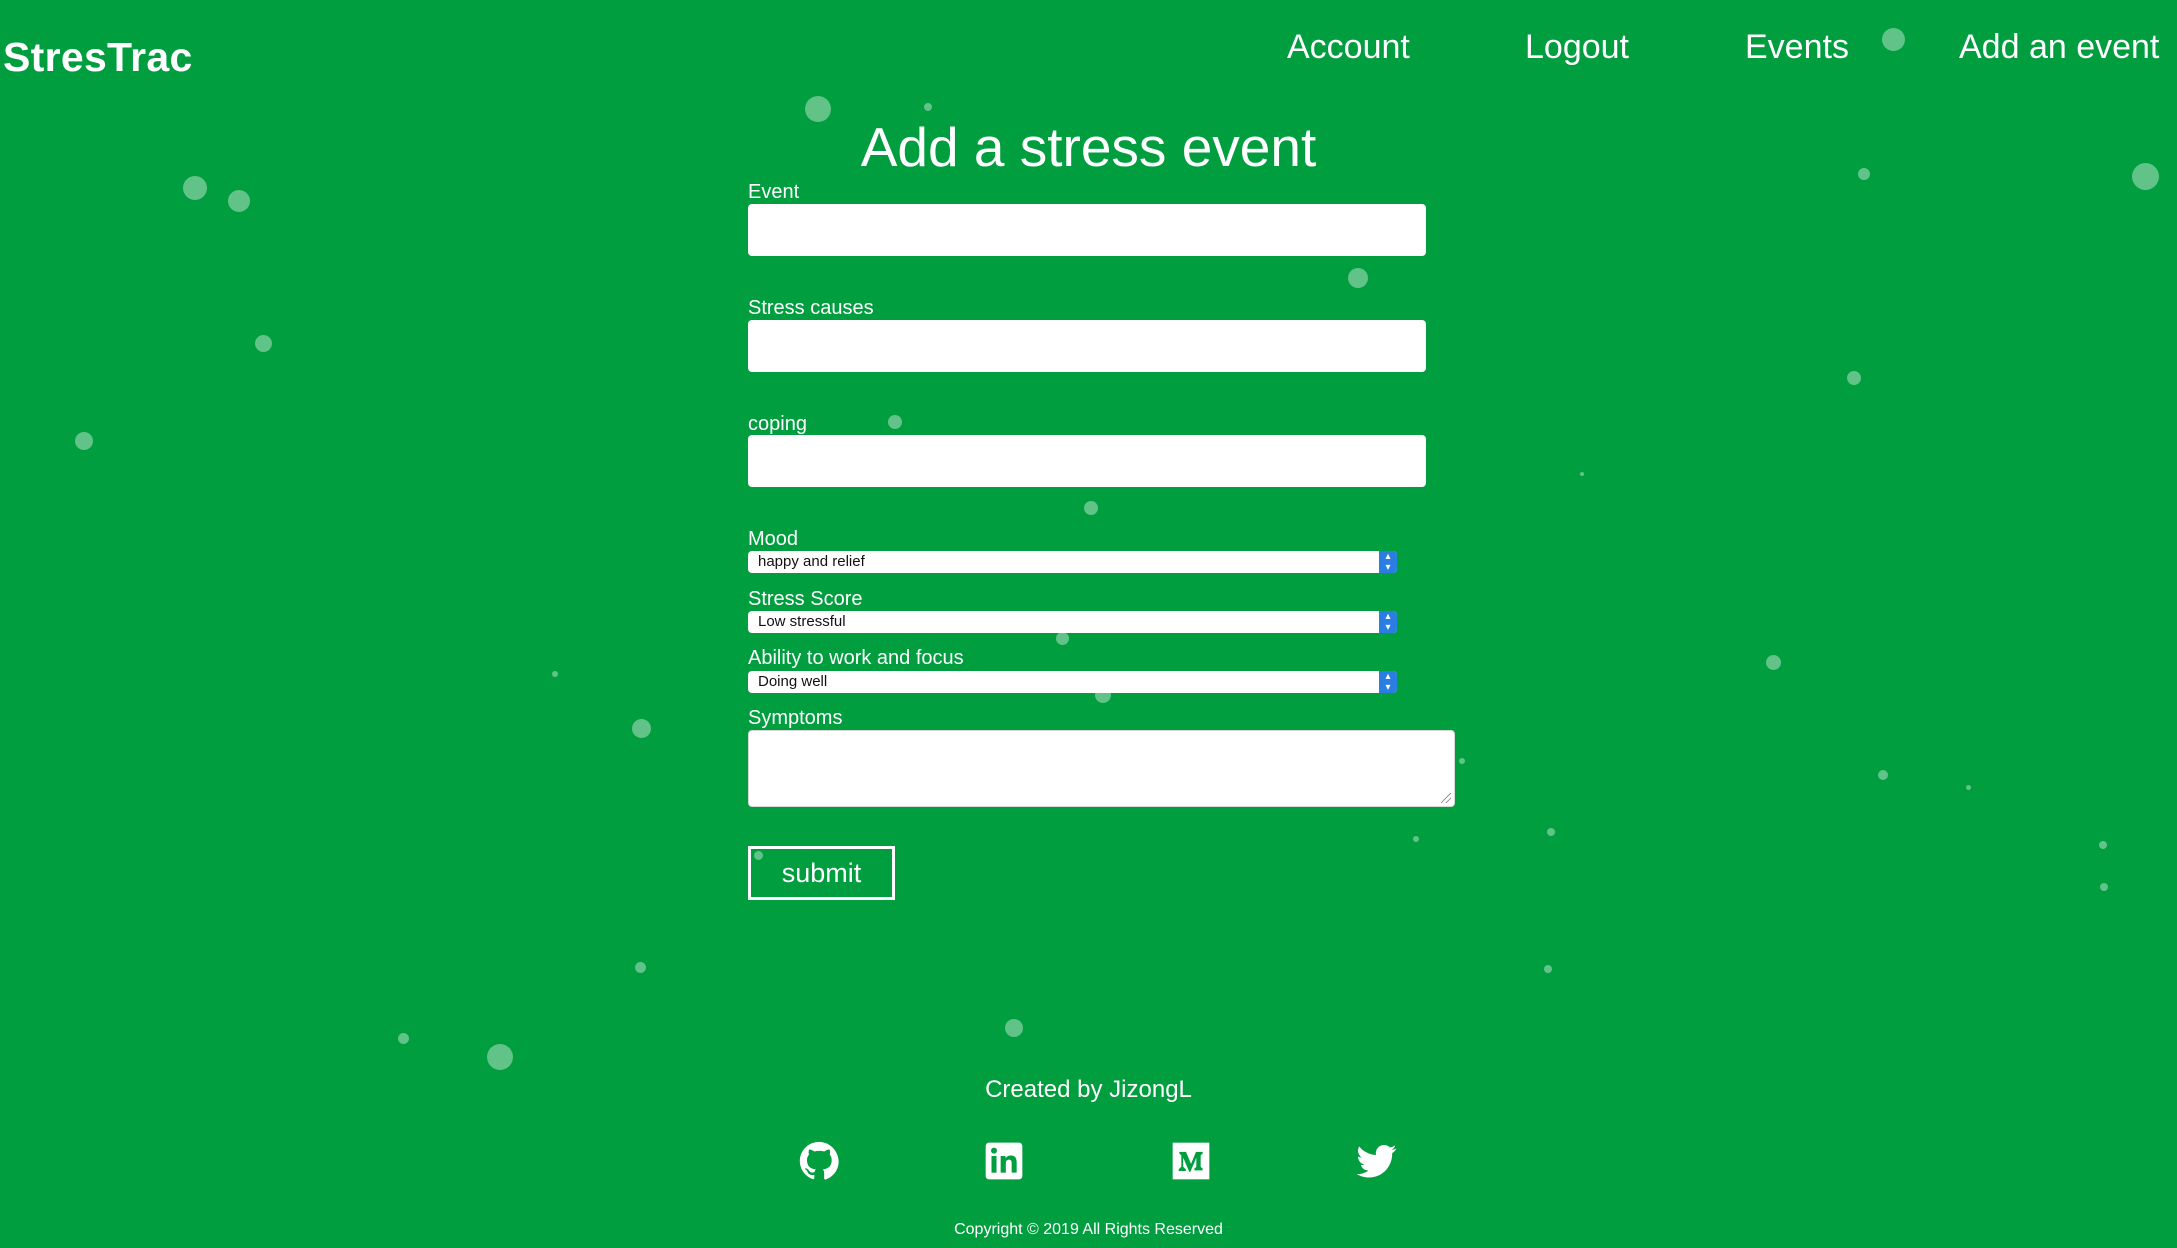  What do you see at coordinates (1072, 562) in the screenshot?
I see `mood-select: happy and relief ▴ ▾` at bounding box center [1072, 562].